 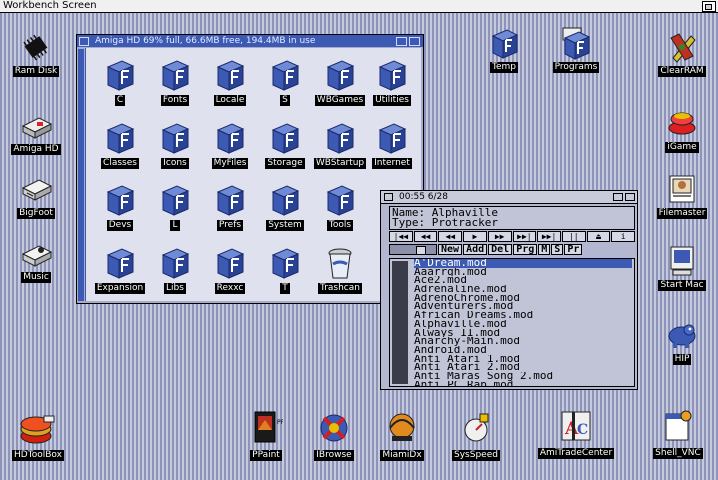 I want to click on s-button: S, so click(x=557, y=249).